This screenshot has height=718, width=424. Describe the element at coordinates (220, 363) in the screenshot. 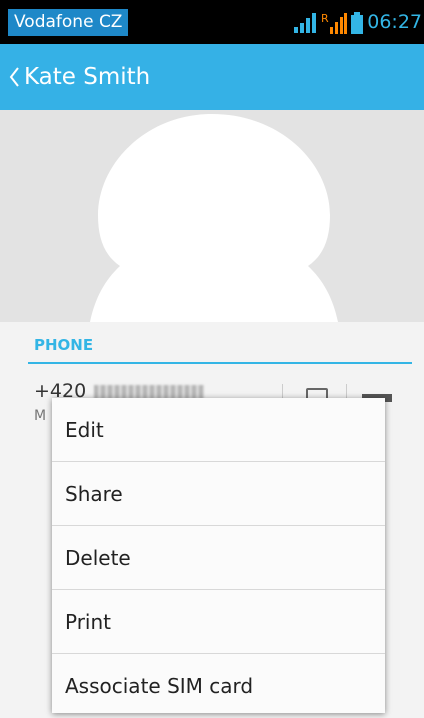

I see `section-divider` at that location.